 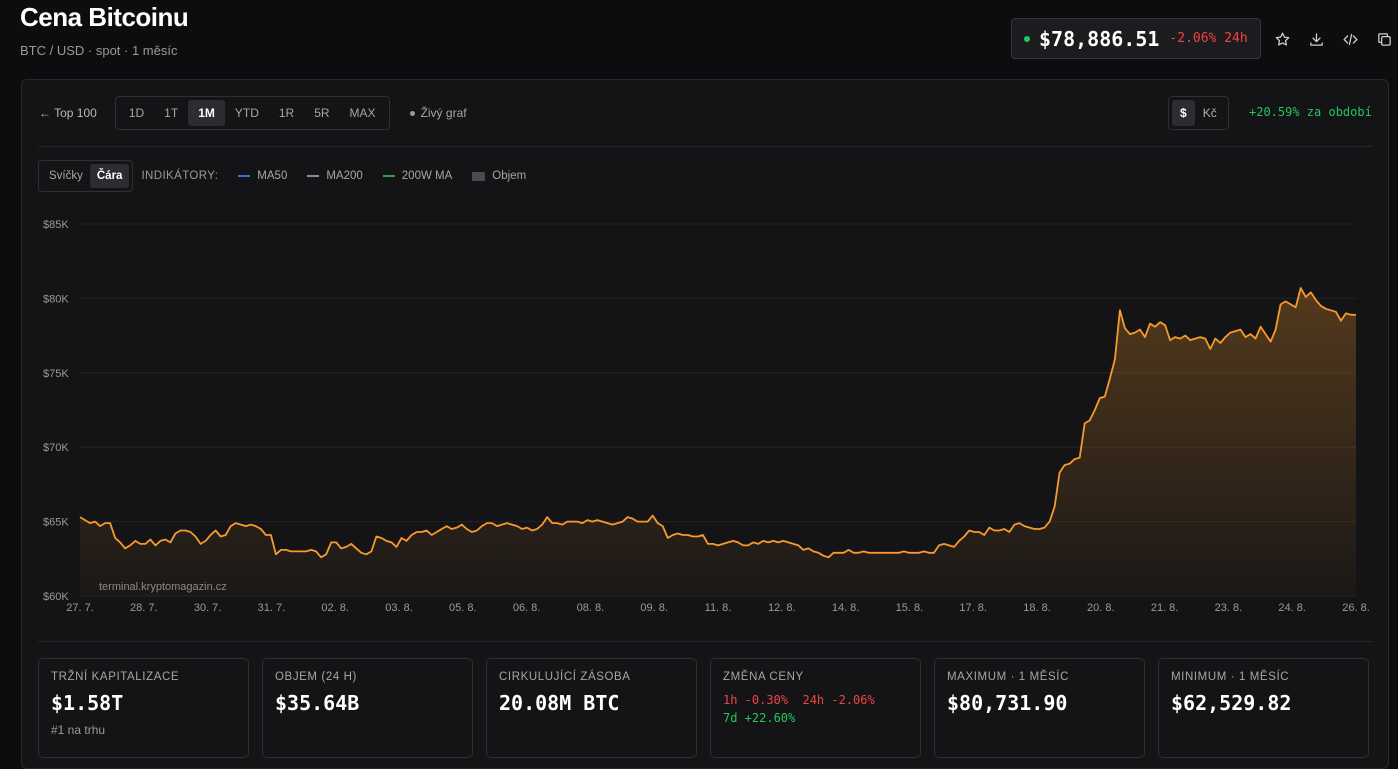 I want to click on range-option: 1T, so click(x=171, y=113).